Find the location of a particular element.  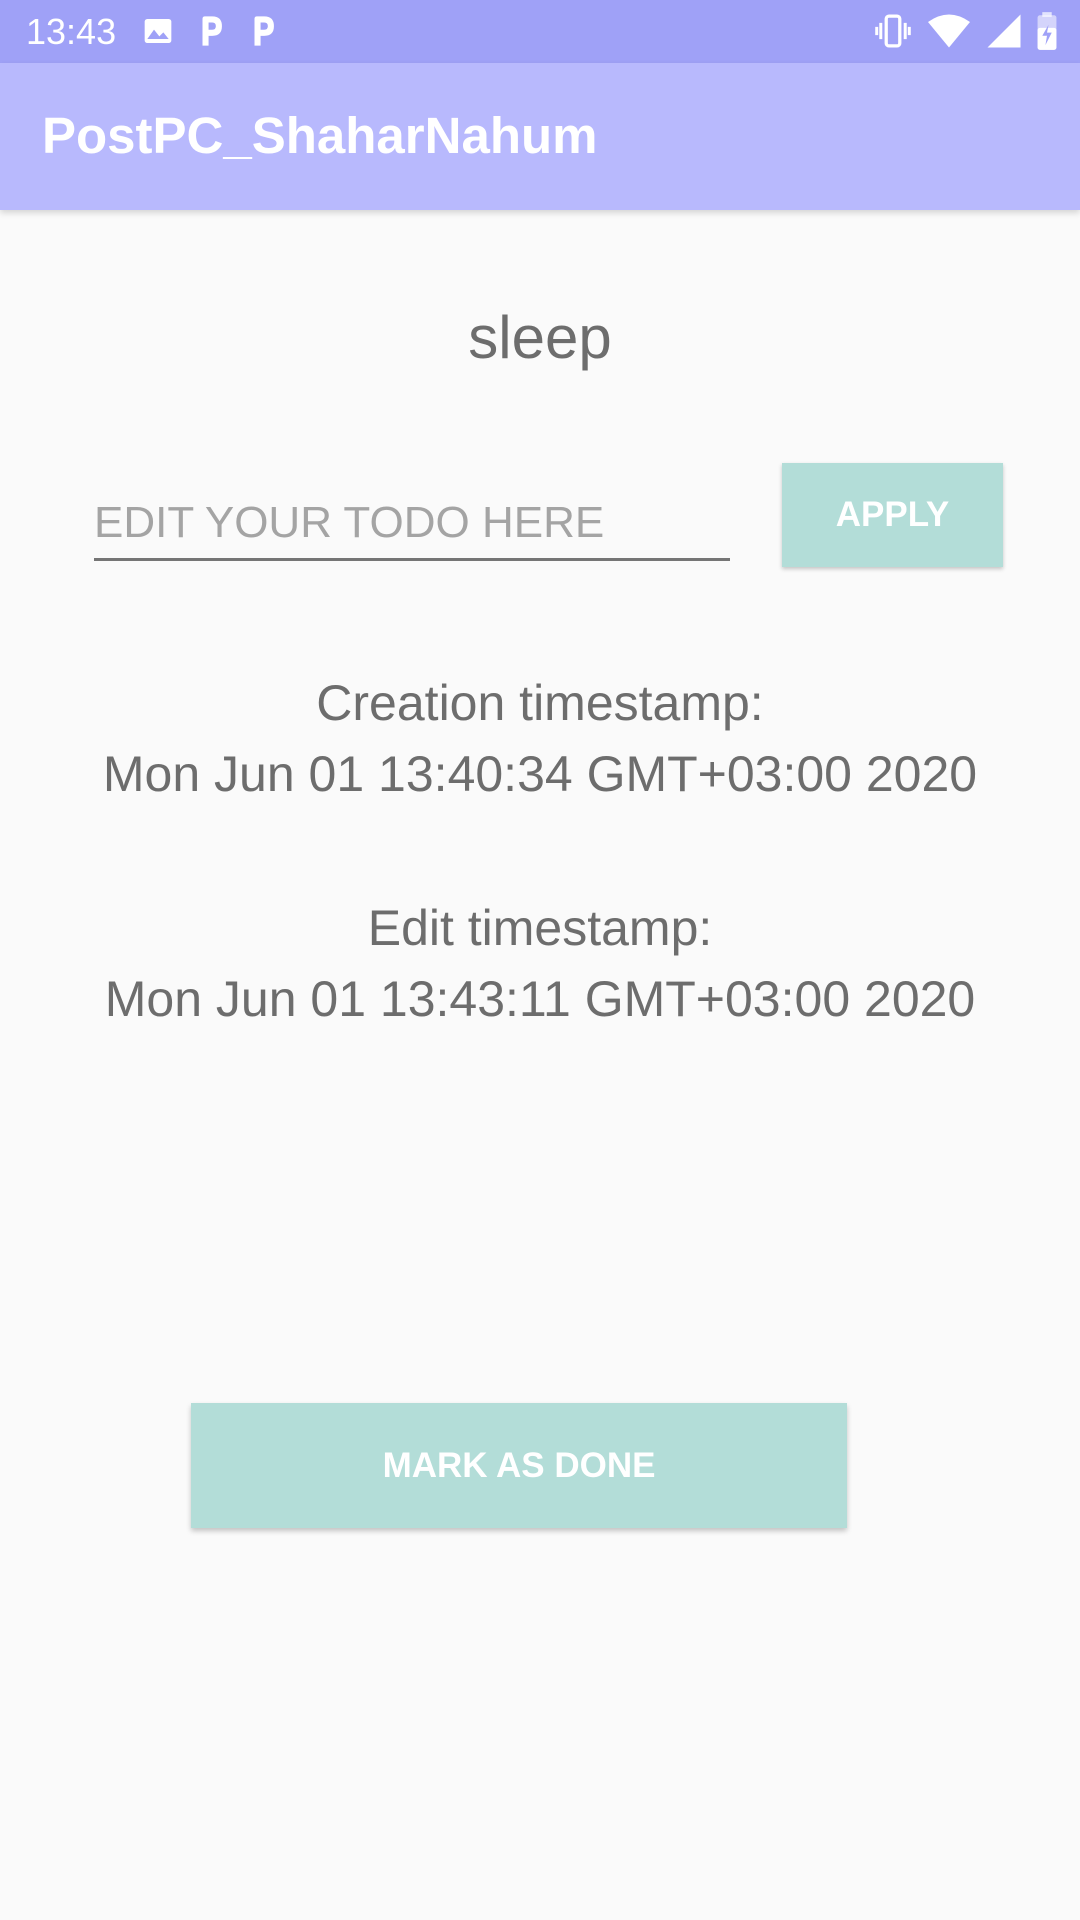

creation-timestamp-label: Creation timestamp: is located at coordinates (540, 703).